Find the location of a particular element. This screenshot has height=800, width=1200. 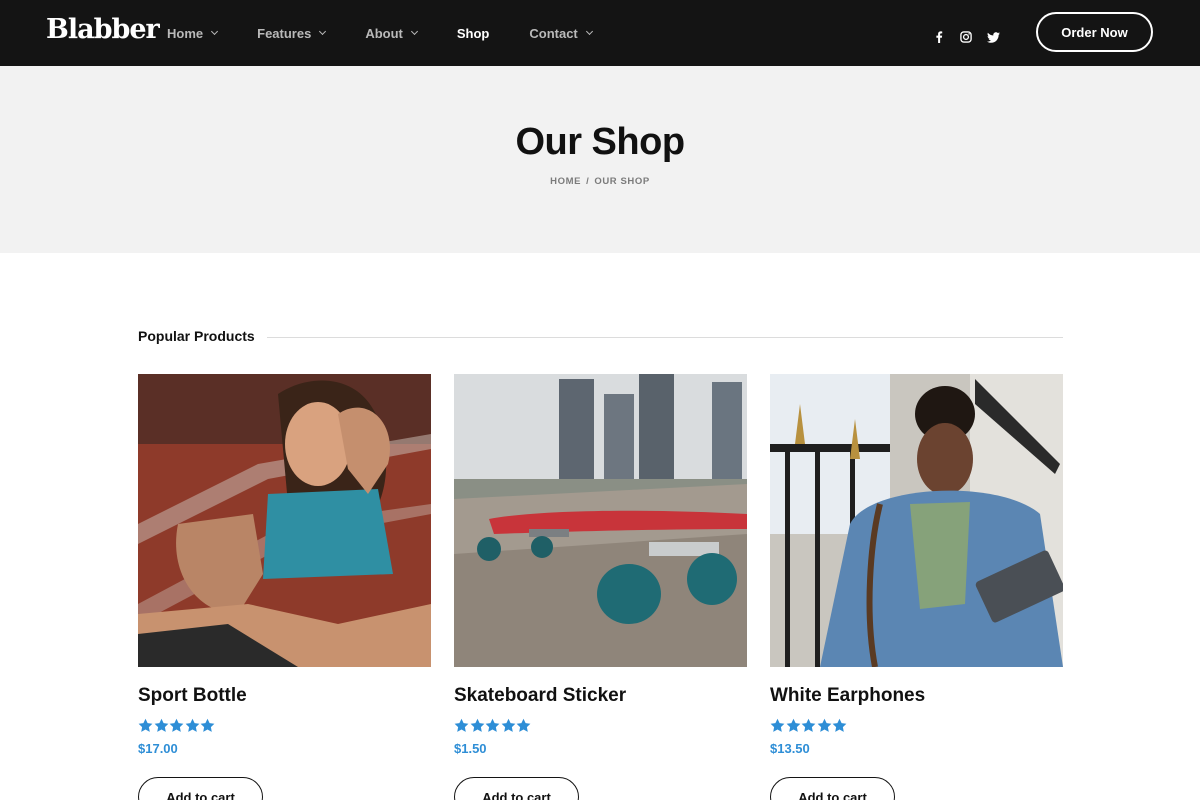

product-card: Sport Bottle $17.00 Add to cart is located at coordinates (284, 587).